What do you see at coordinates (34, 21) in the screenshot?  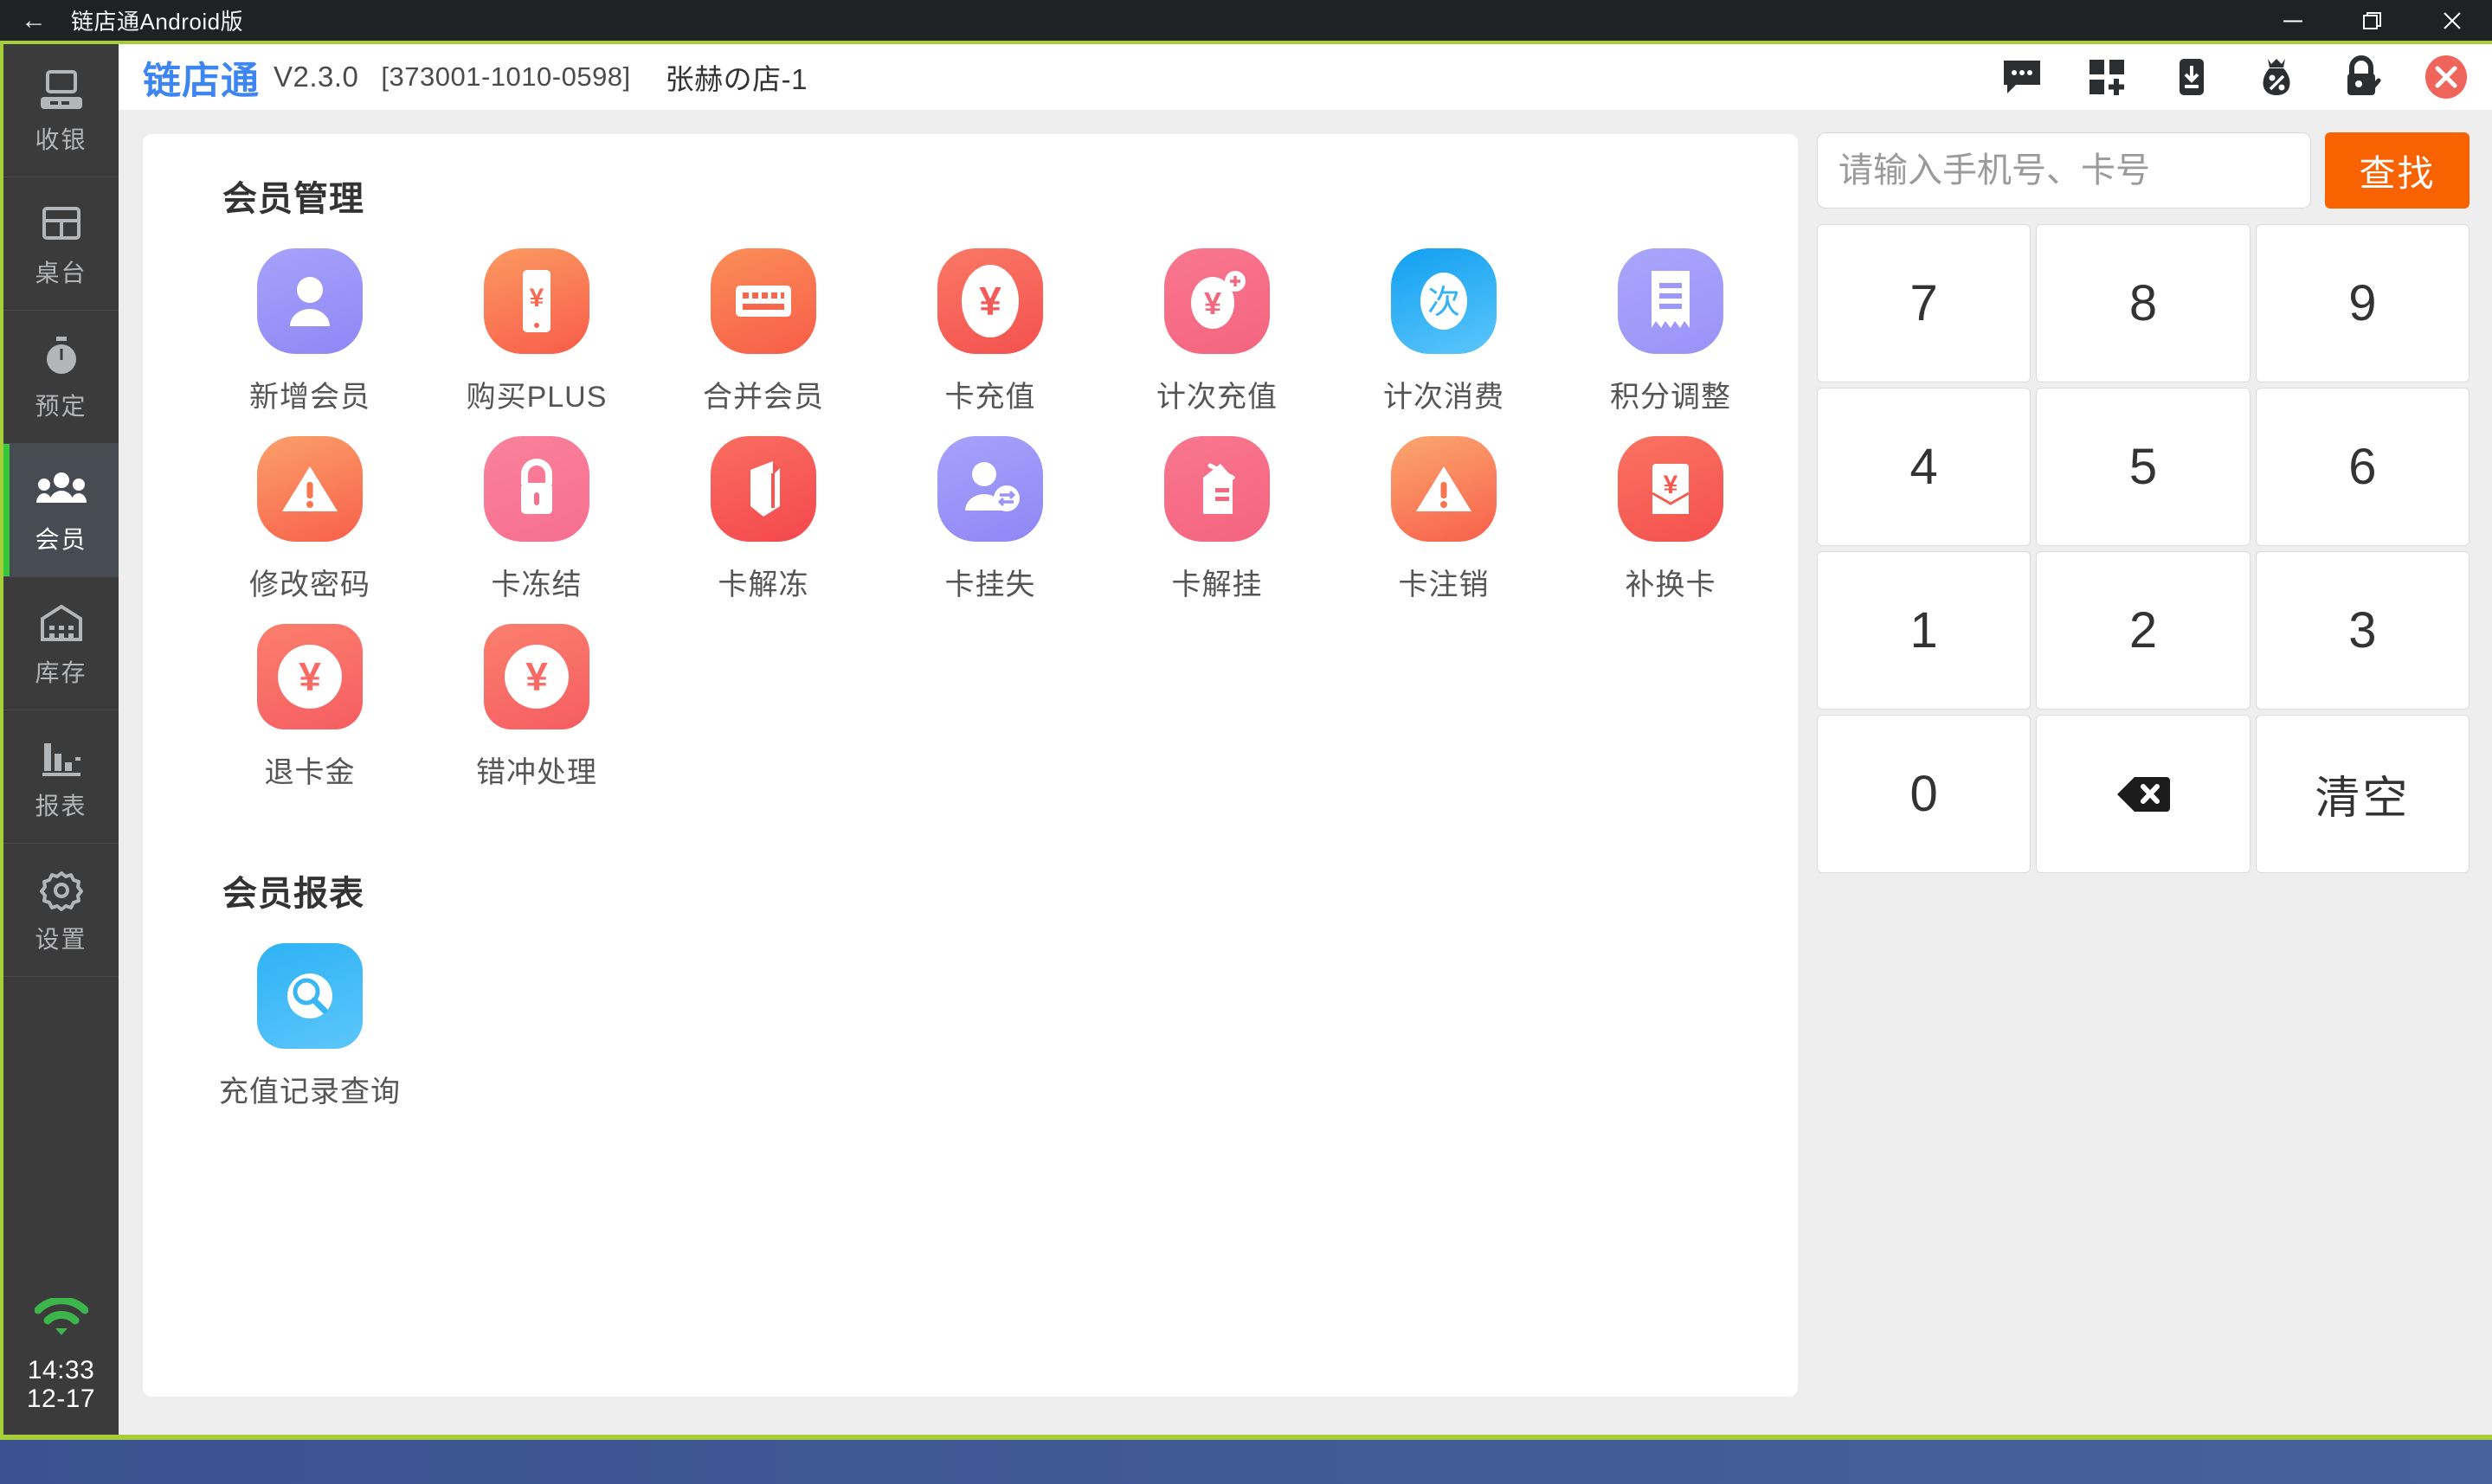 I see `back-arrow-icon: ←` at bounding box center [34, 21].